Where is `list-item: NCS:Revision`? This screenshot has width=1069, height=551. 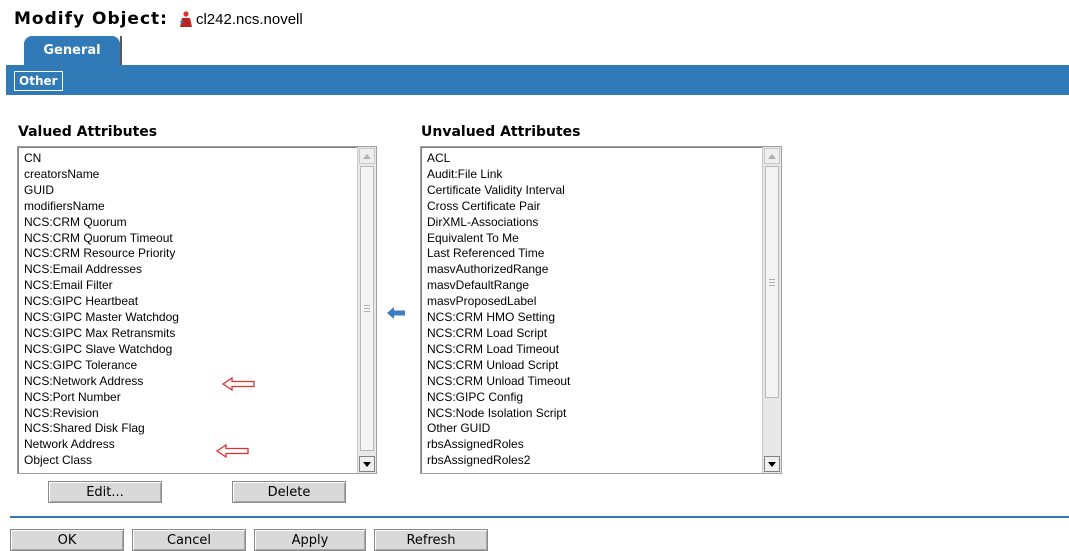
list-item: NCS:Revision is located at coordinates (101, 414).